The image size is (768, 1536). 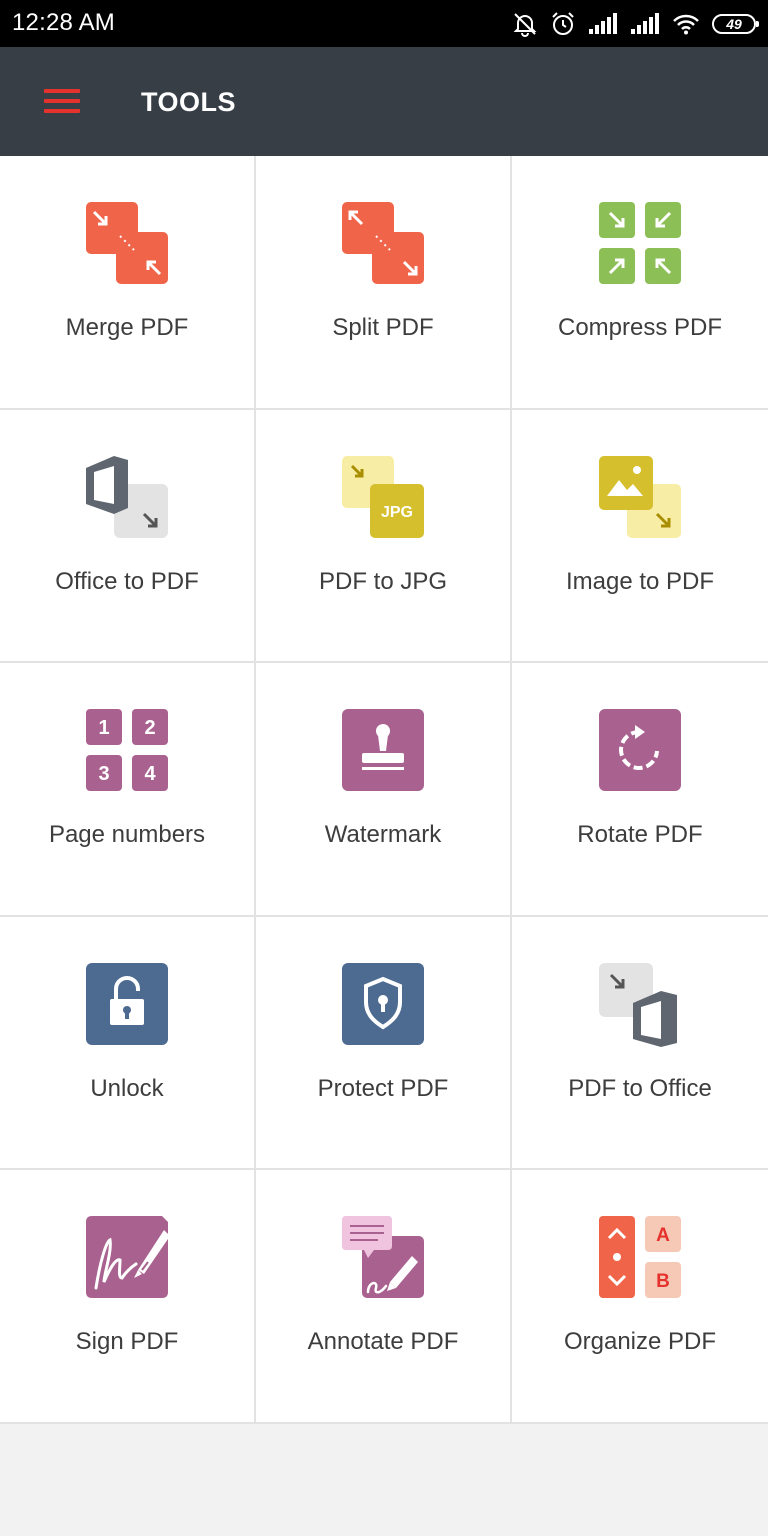 I want to click on tool-label: Page numbers, so click(x=127, y=835).